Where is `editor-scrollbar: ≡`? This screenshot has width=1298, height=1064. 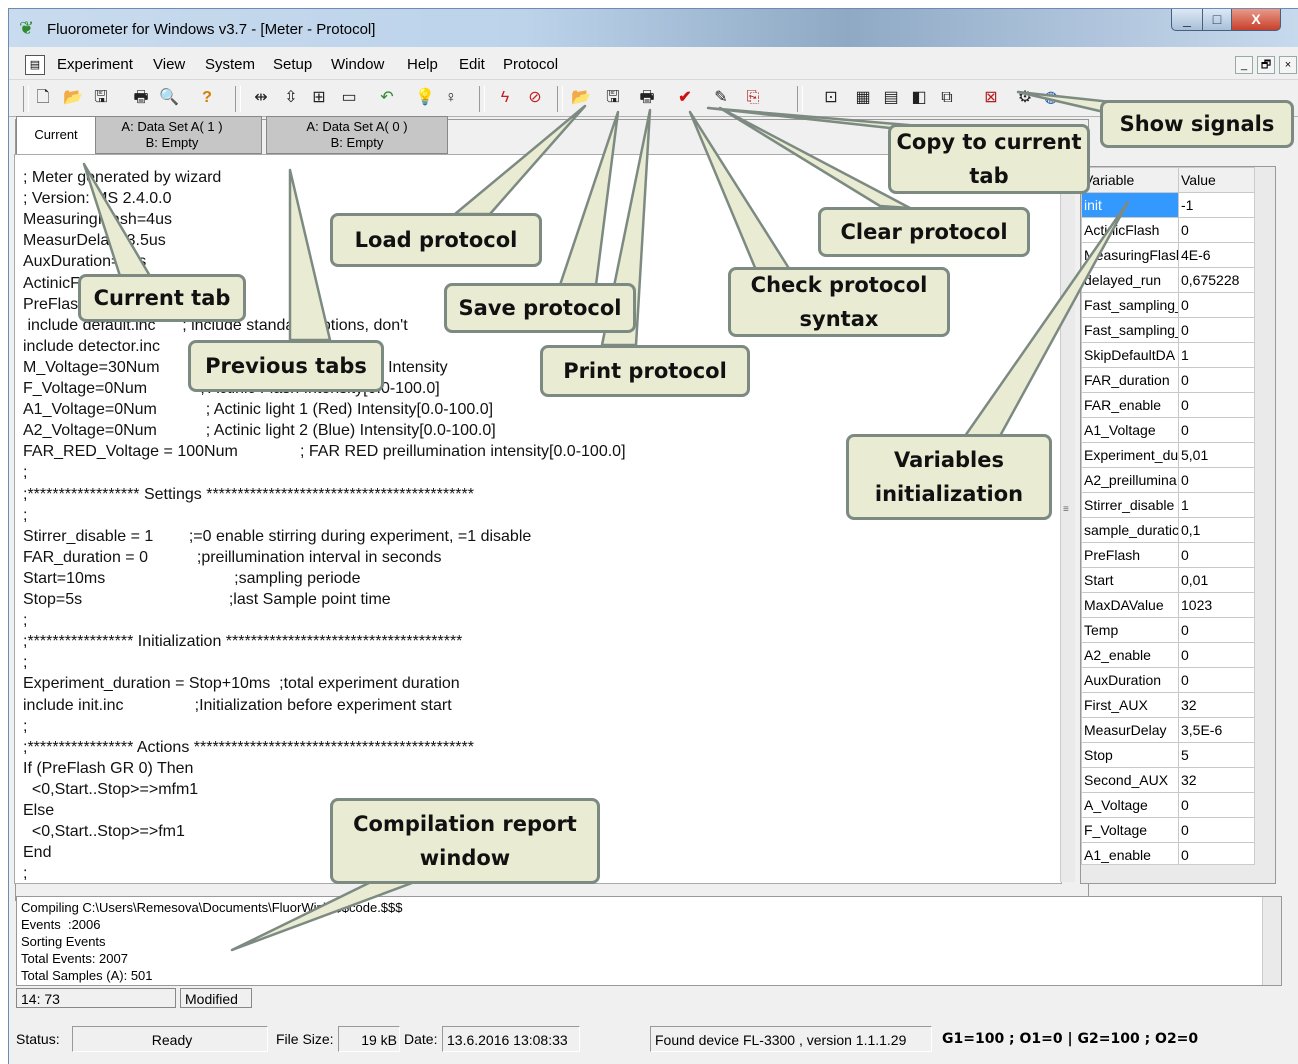
editor-scrollbar: ≡ is located at coordinates (1067, 518).